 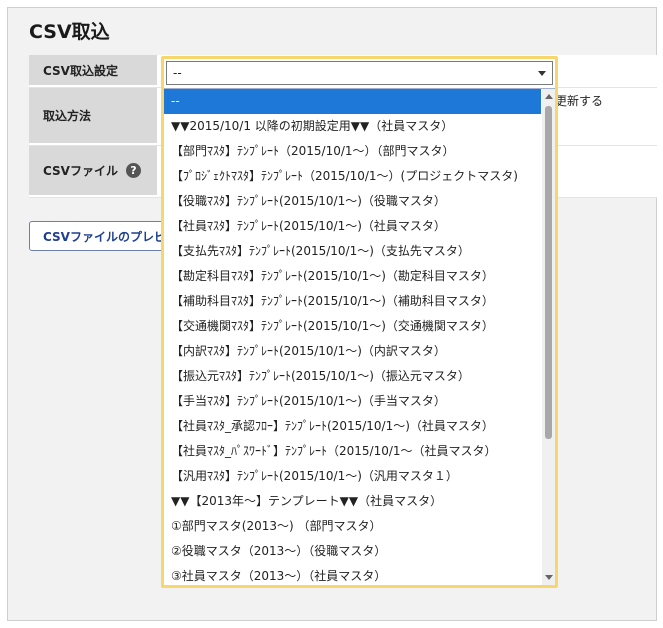 What do you see at coordinates (177, 73) in the screenshot?
I see `select-value: --` at bounding box center [177, 73].